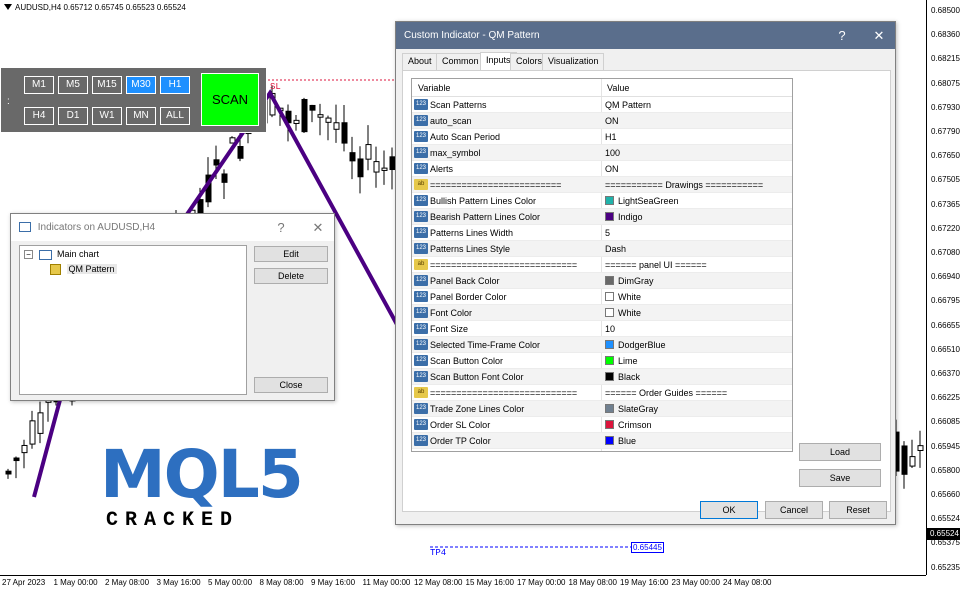  Describe the element at coordinates (602, 281) in the screenshot. I see `input-row: 123 Panel Back Color DimGray` at that location.